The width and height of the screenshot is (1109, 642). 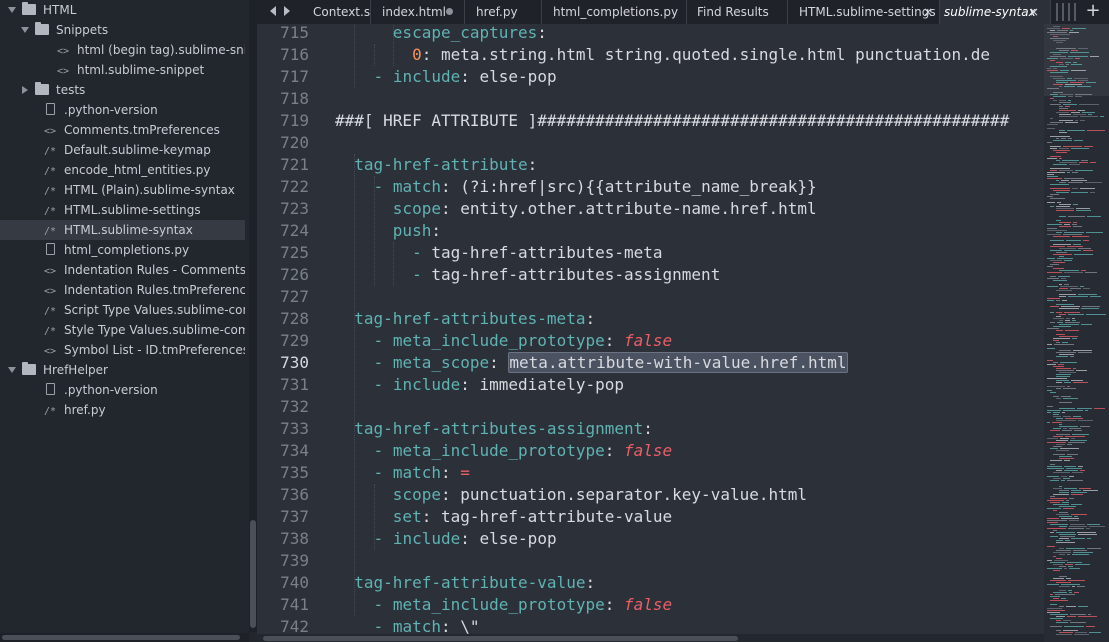 What do you see at coordinates (628, 186) in the screenshot?
I see `code-token: : (?i:href|src){{attribute_name_break}}` at bounding box center [628, 186].